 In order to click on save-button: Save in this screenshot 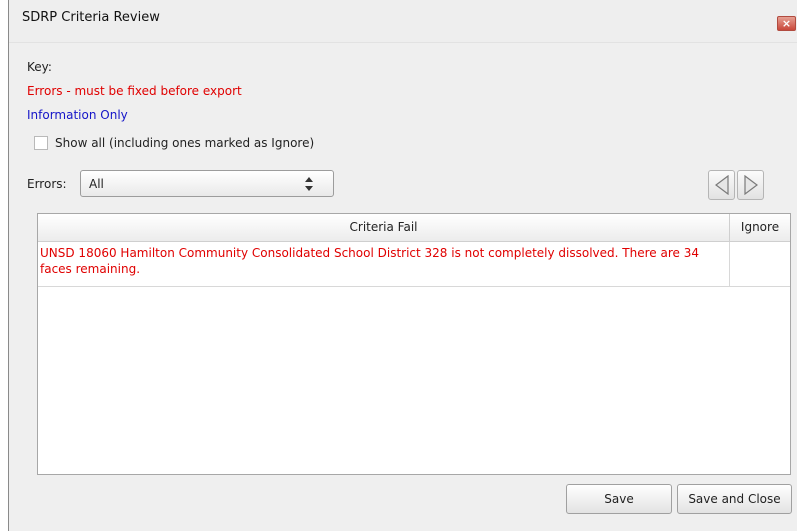, I will do `click(619, 499)`.